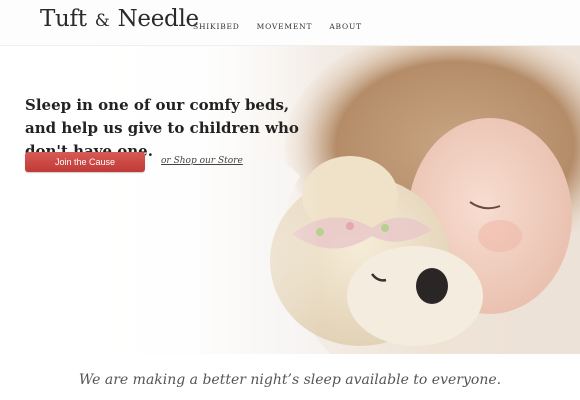 This screenshot has height=400, width=580. I want to click on logo: Tuft & Needle, so click(119, 19).